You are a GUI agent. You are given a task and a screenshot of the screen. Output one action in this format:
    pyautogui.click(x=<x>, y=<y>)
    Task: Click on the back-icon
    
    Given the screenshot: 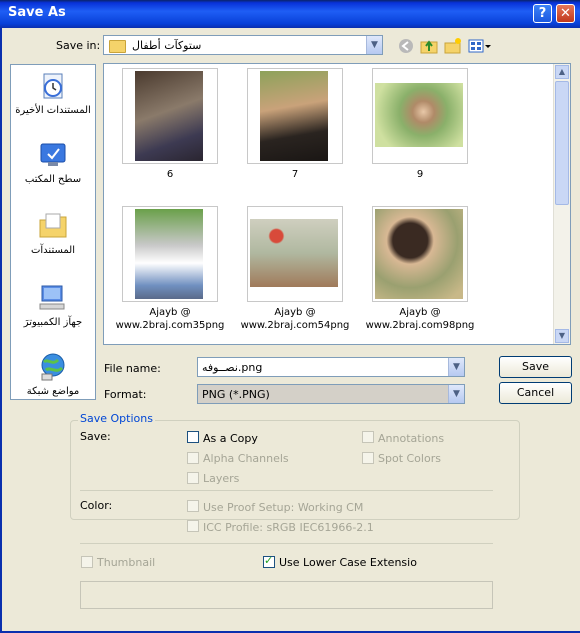 What is the action you would take?
    pyautogui.click(x=406, y=46)
    